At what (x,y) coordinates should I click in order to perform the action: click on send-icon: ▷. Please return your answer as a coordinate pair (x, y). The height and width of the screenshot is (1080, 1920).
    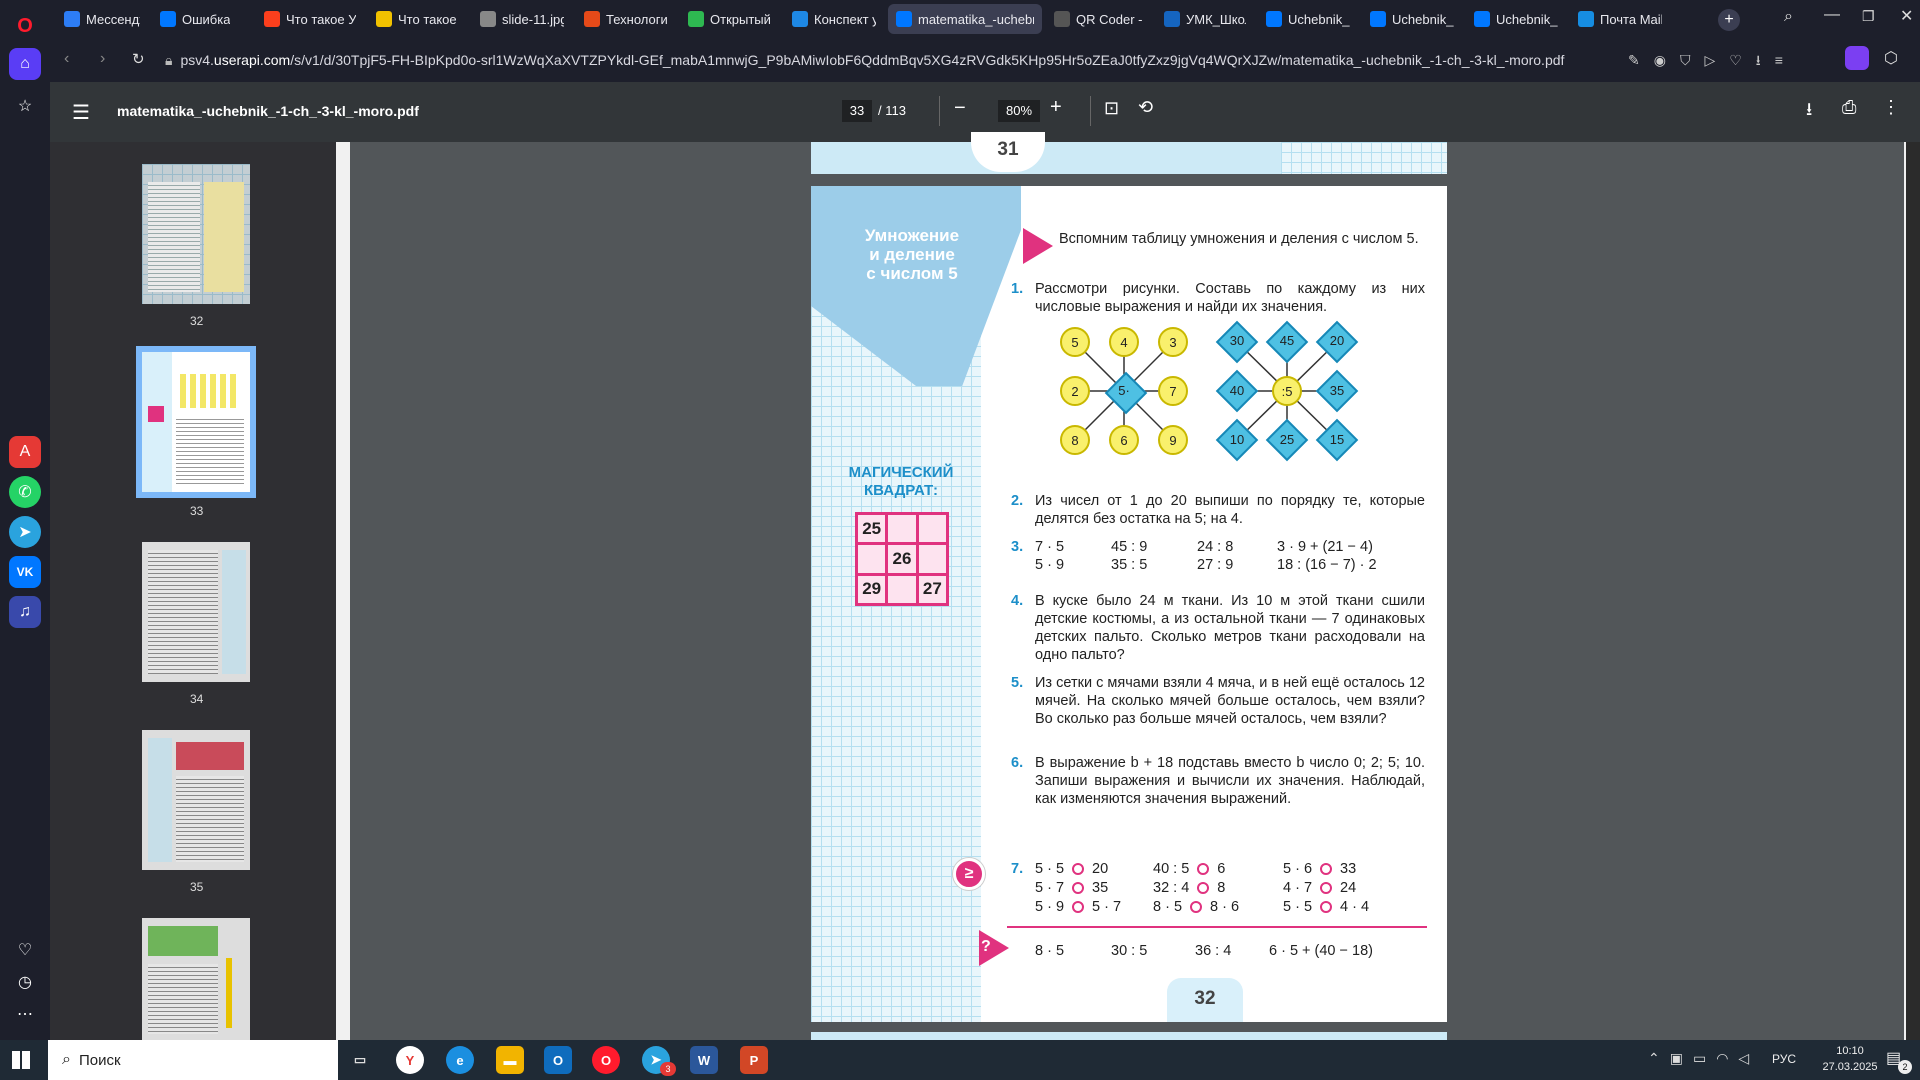
    Looking at the image, I should click on (1716, 60).